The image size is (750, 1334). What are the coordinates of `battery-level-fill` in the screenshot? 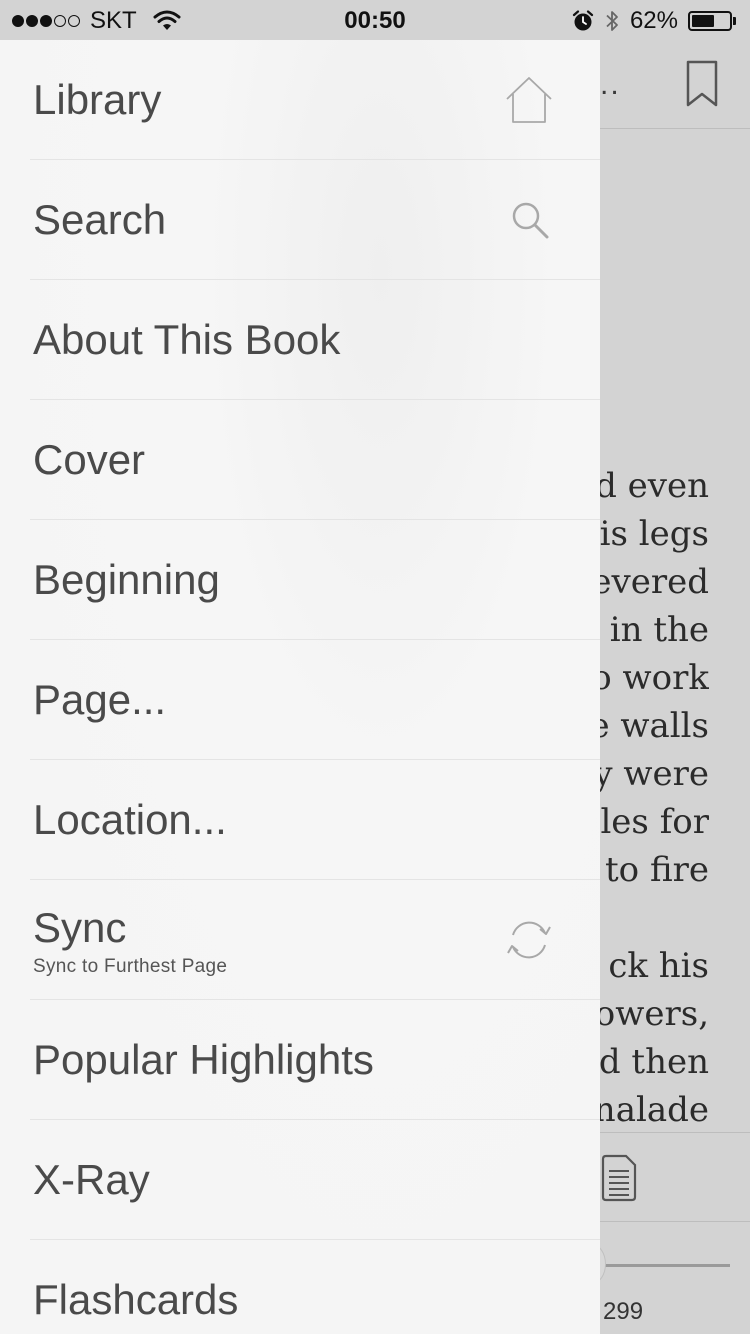 It's located at (703, 21).